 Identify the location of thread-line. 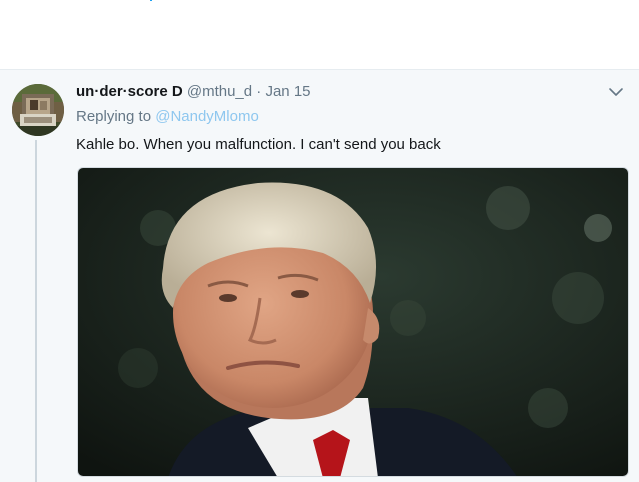
(36, 311).